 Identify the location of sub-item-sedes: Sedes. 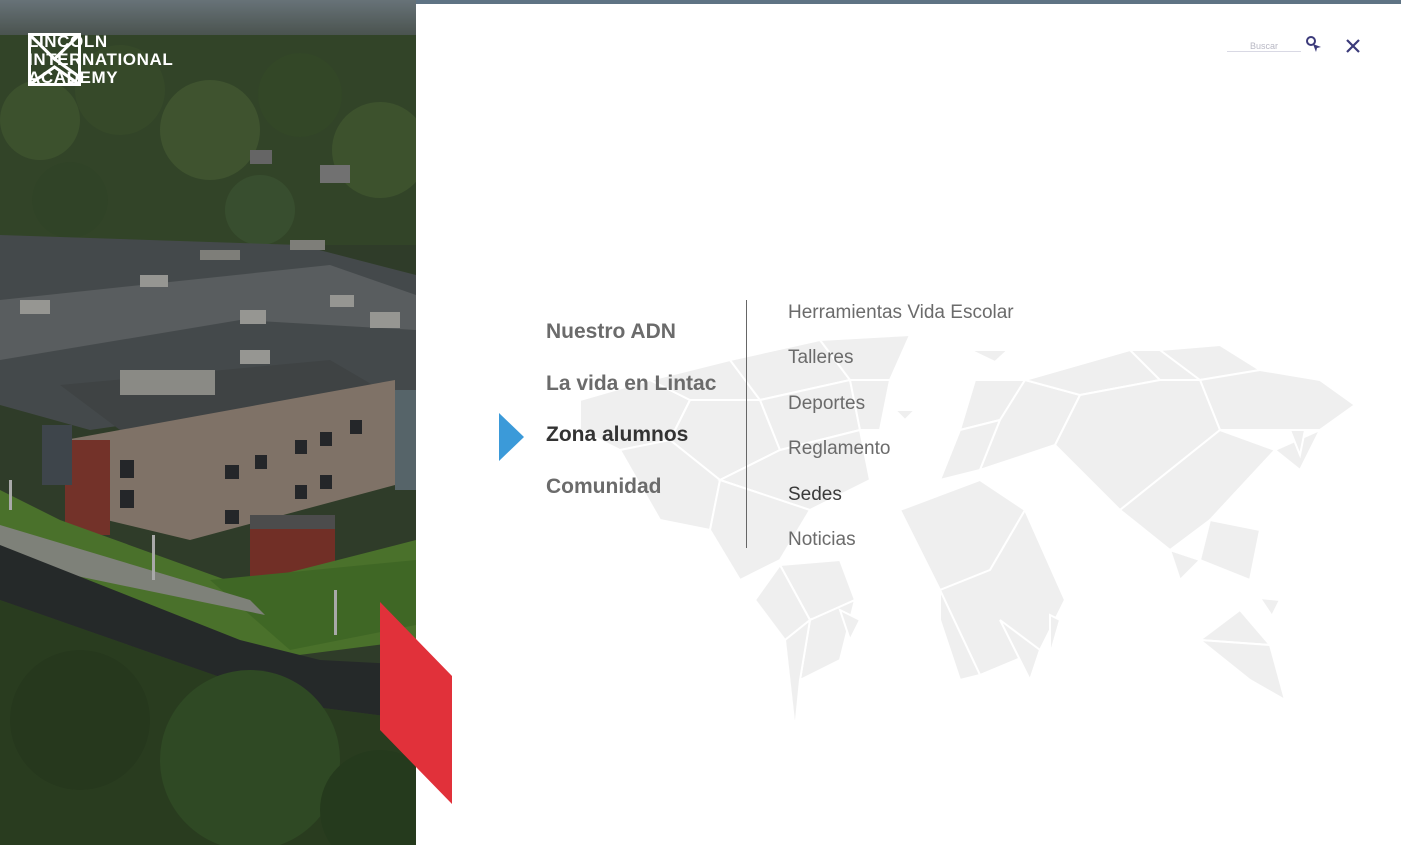
(901, 504).